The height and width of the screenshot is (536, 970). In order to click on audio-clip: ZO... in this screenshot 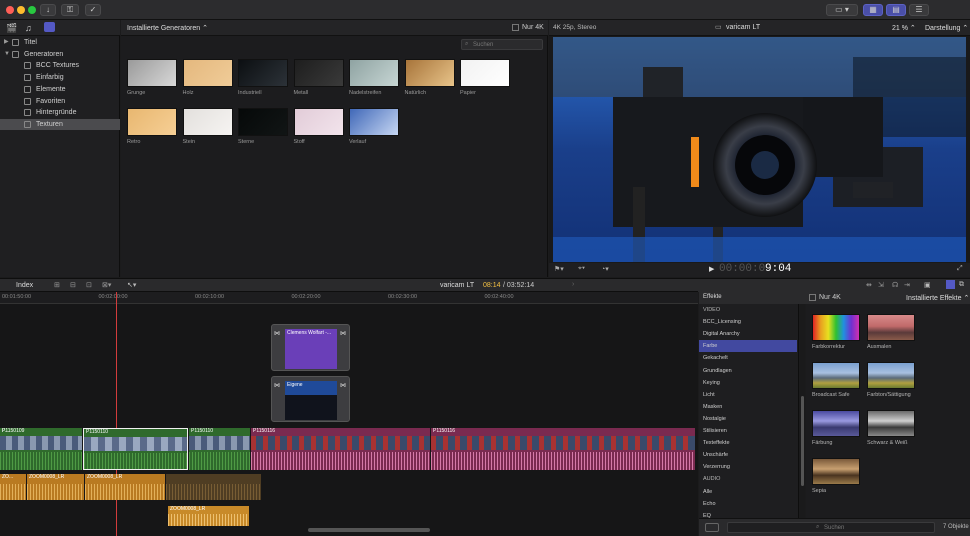, I will do `click(13, 487)`.